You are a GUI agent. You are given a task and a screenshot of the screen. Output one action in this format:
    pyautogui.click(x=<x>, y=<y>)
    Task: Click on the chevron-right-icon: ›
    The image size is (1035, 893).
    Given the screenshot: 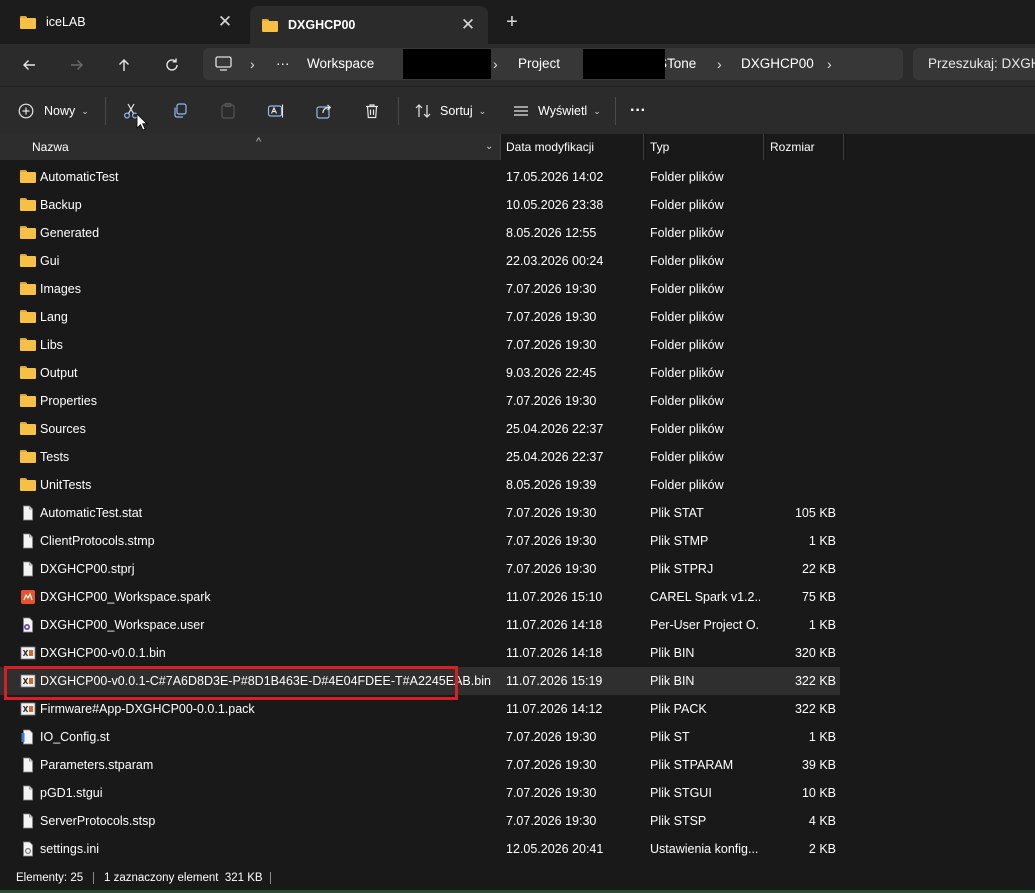 What is the action you would take?
    pyautogui.click(x=495, y=64)
    